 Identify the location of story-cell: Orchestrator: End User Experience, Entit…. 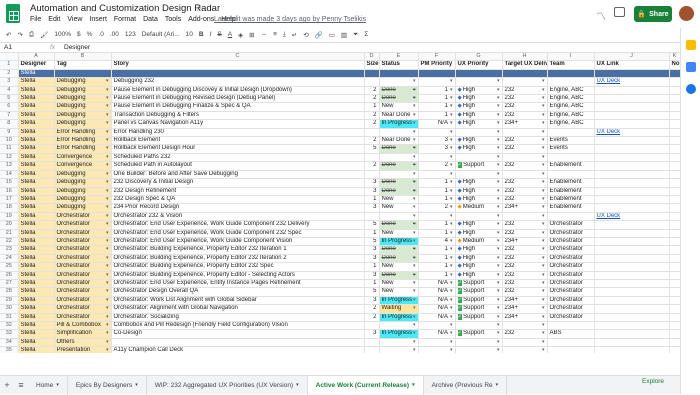
(238, 284).